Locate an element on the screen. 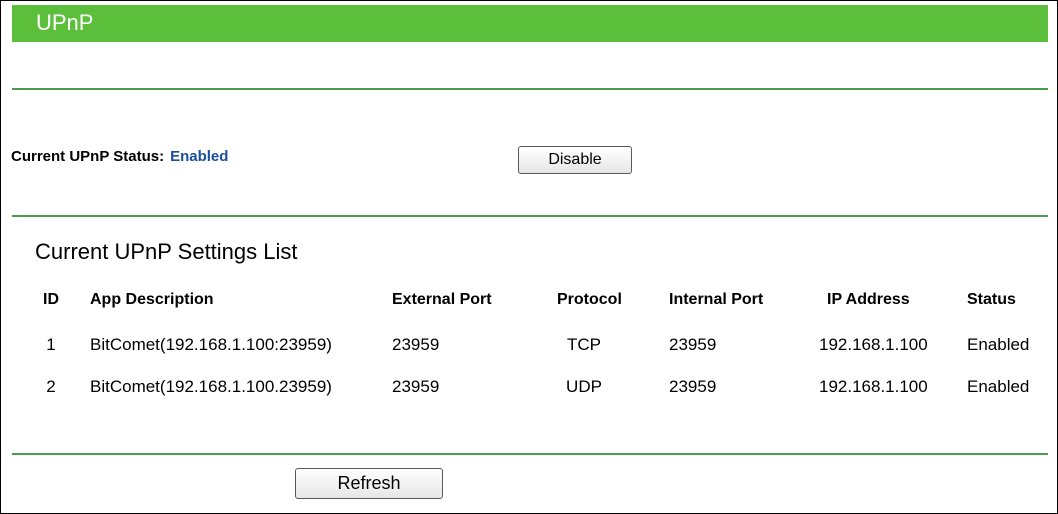  column-header-external-port: External Port is located at coordinates (442, 299).